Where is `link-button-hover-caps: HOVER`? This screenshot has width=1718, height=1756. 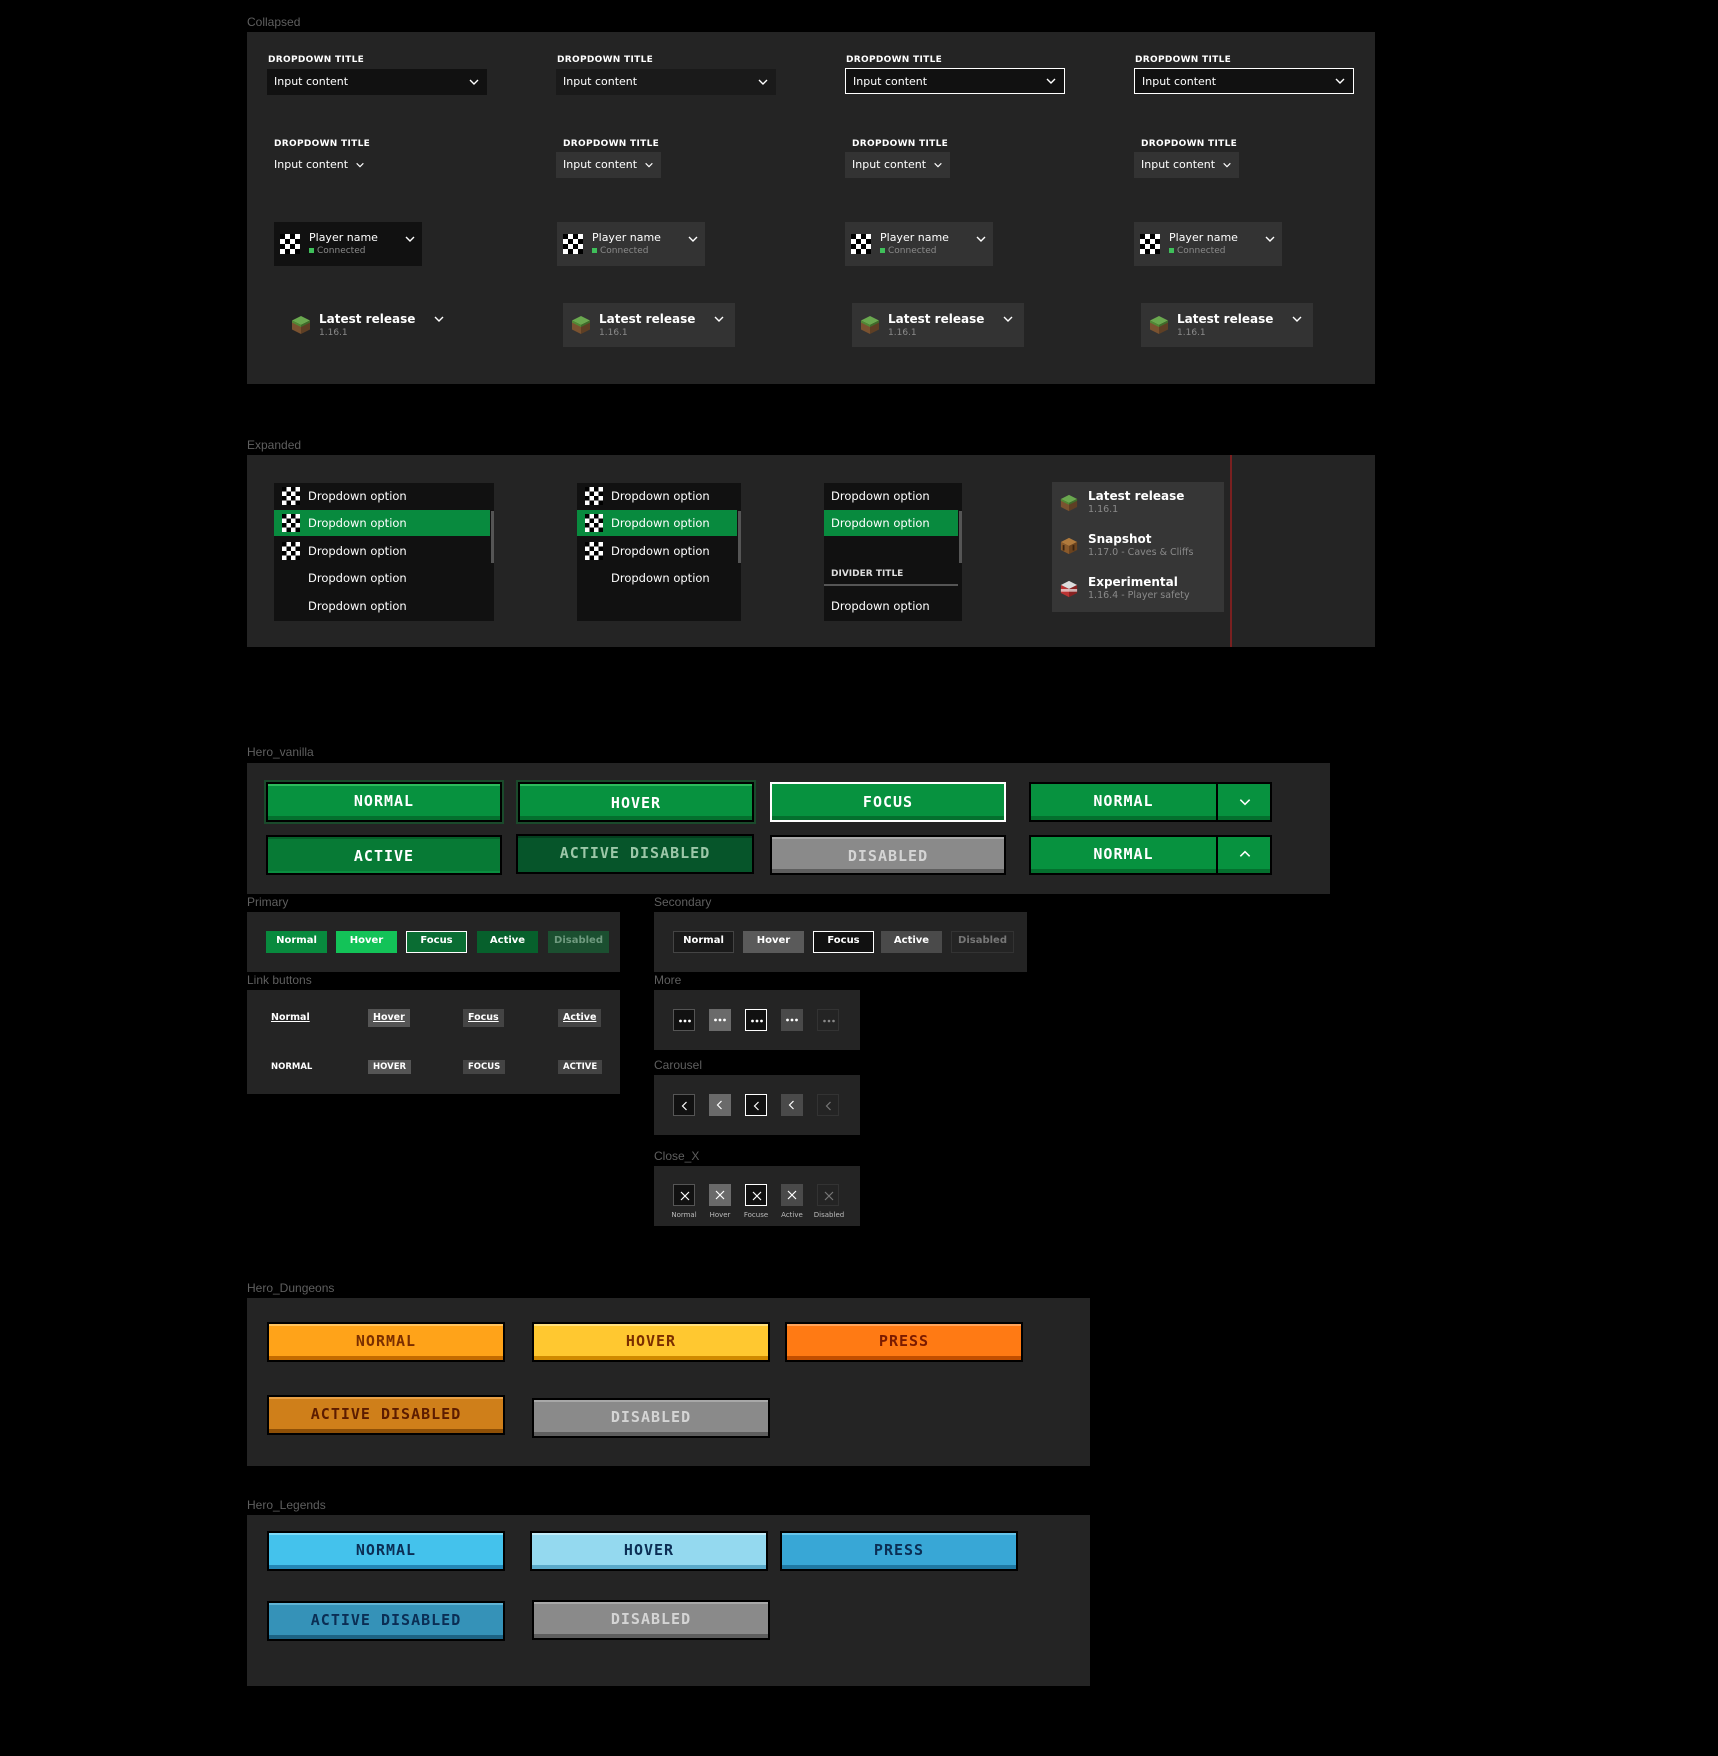 link-button-hover-caps: HOVER is located at coordinates (390, 1067).